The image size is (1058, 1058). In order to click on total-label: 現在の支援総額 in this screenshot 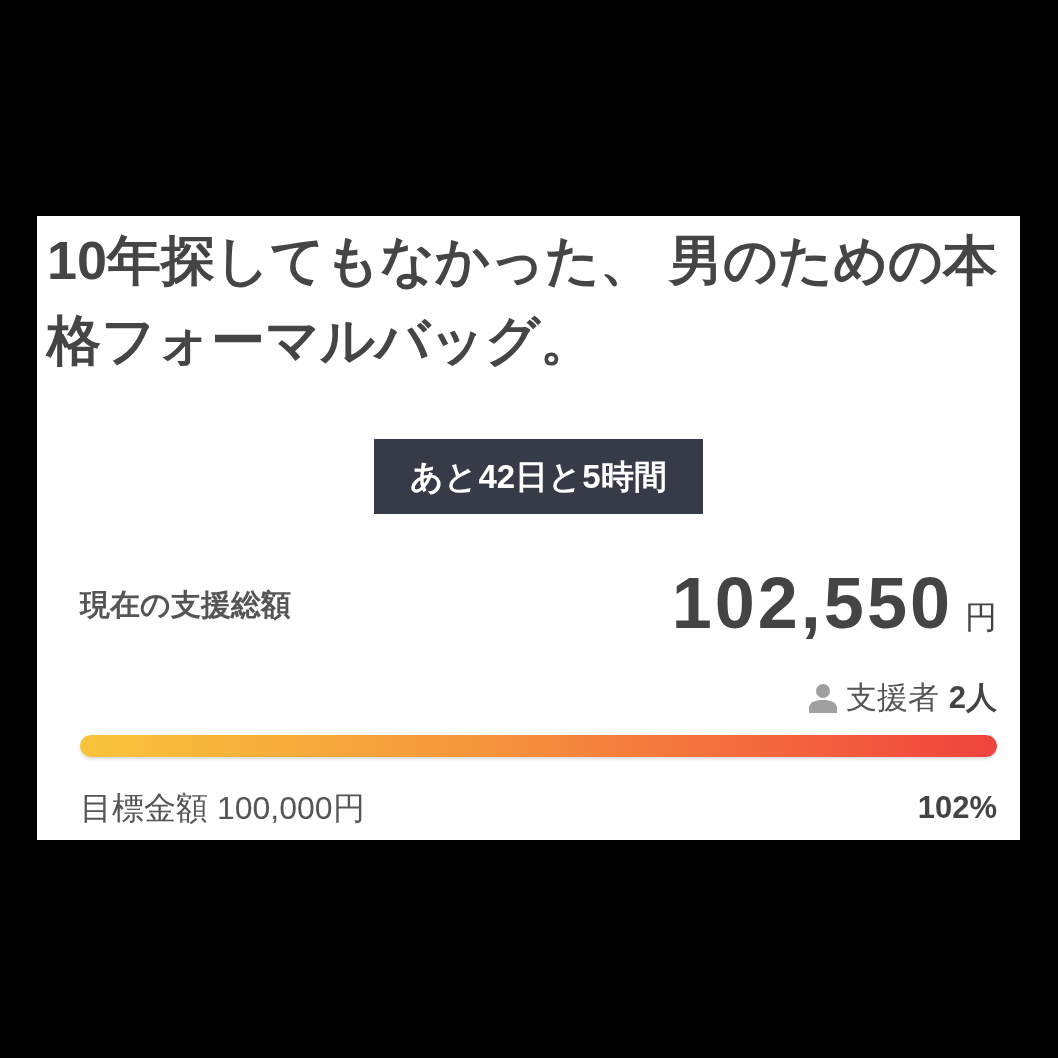, I will do `click(185, 605)`.